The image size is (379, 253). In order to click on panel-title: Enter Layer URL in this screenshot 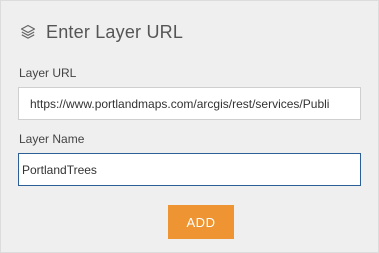, I will do `click(115, 31)`.